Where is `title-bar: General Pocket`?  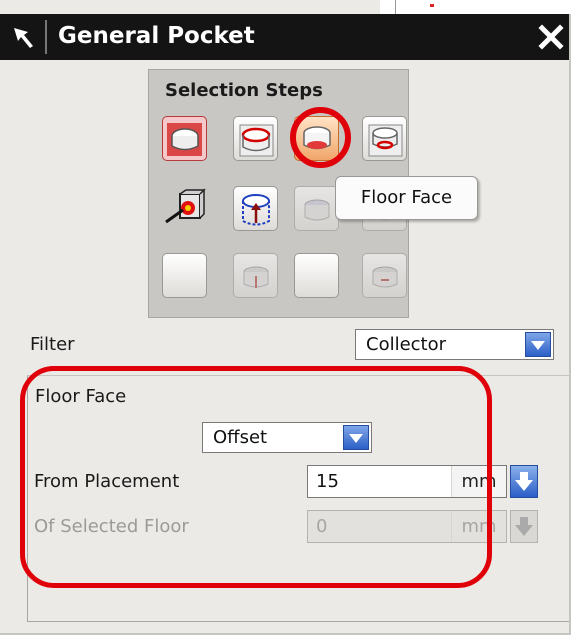 title-bar: General Pocket is located at coordinates (284, 37).